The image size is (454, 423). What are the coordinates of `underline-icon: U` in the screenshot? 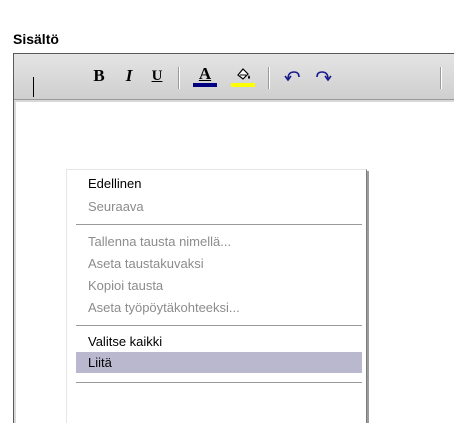 It's located at (157, 75).